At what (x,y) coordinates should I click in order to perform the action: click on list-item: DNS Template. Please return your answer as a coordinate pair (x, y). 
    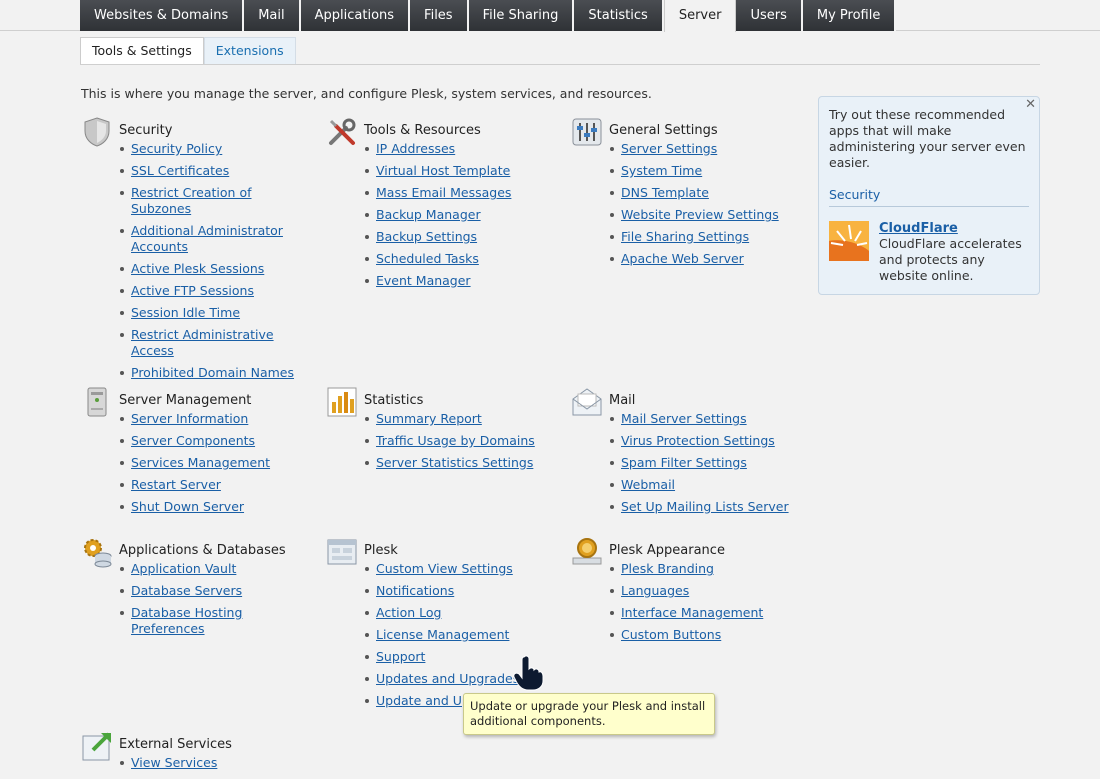
    Looking at the image, I should click on (705, 193).